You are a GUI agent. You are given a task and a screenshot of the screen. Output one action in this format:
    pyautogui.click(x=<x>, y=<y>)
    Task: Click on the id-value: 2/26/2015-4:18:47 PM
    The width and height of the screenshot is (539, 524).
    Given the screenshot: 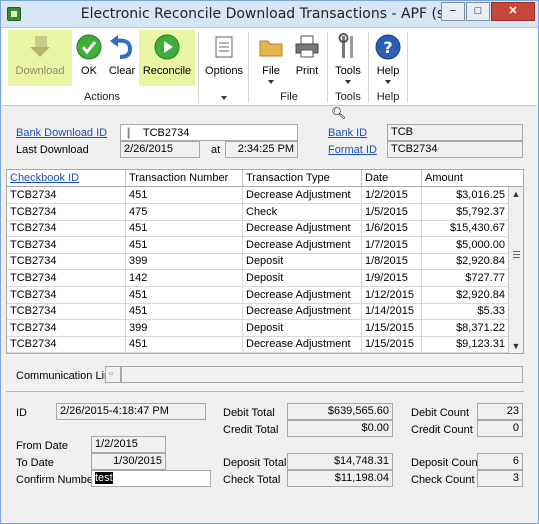 What is the action you would take?
    pyautogui.click(x=131, y=411)
    